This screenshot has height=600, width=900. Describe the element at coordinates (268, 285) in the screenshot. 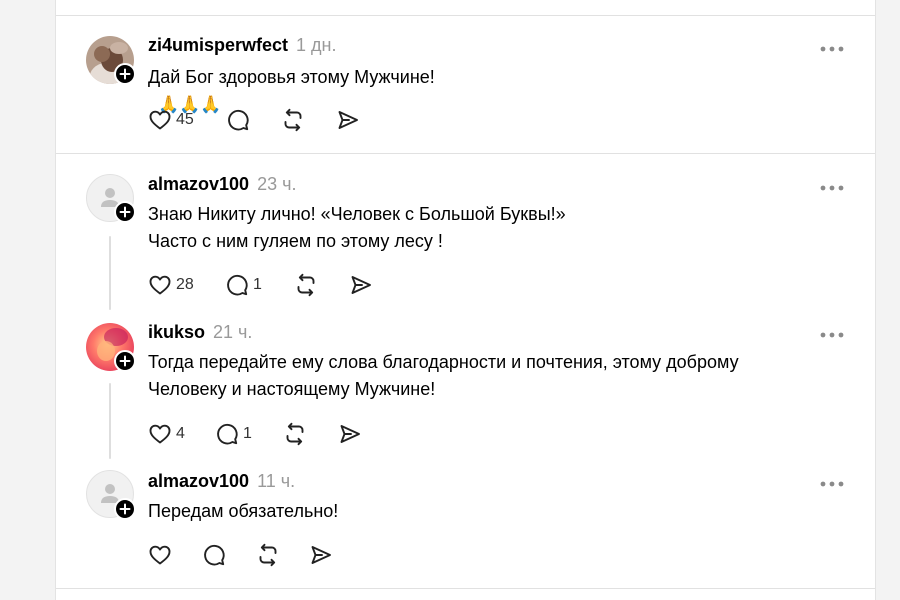

I see `action-bar: 28 1` at that location.